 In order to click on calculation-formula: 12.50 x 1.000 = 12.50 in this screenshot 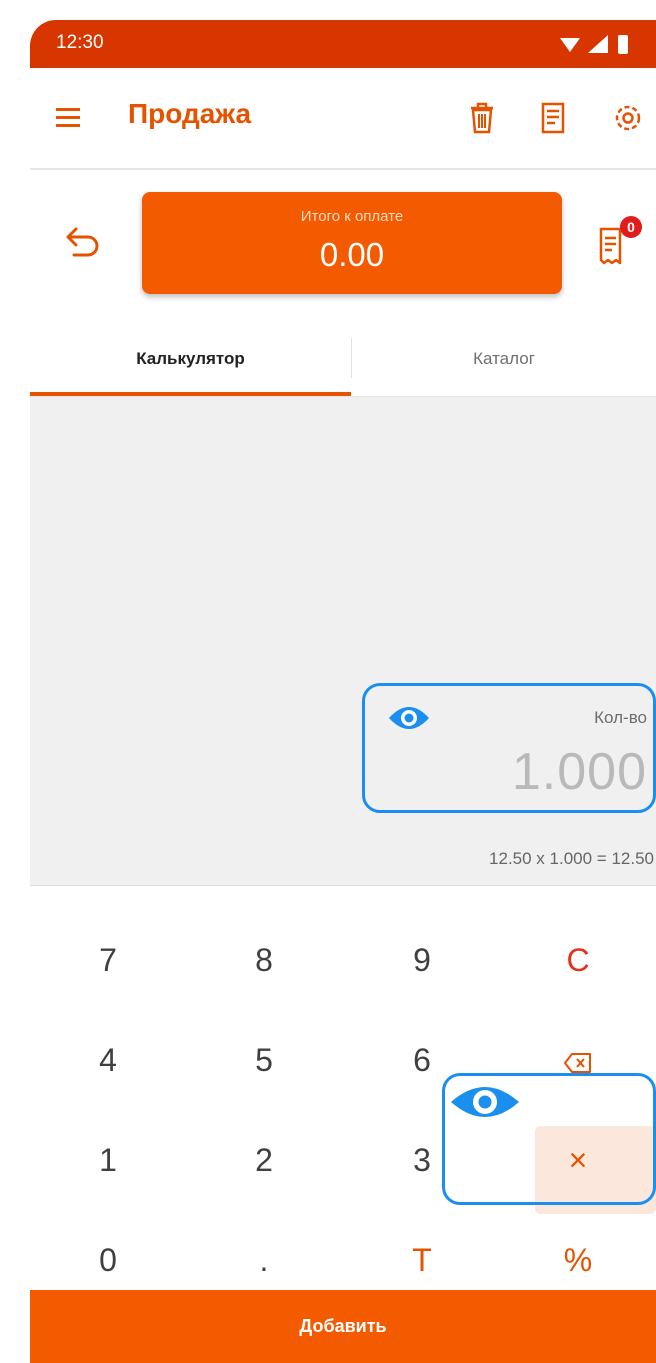, I will do `click(571, 858)`.